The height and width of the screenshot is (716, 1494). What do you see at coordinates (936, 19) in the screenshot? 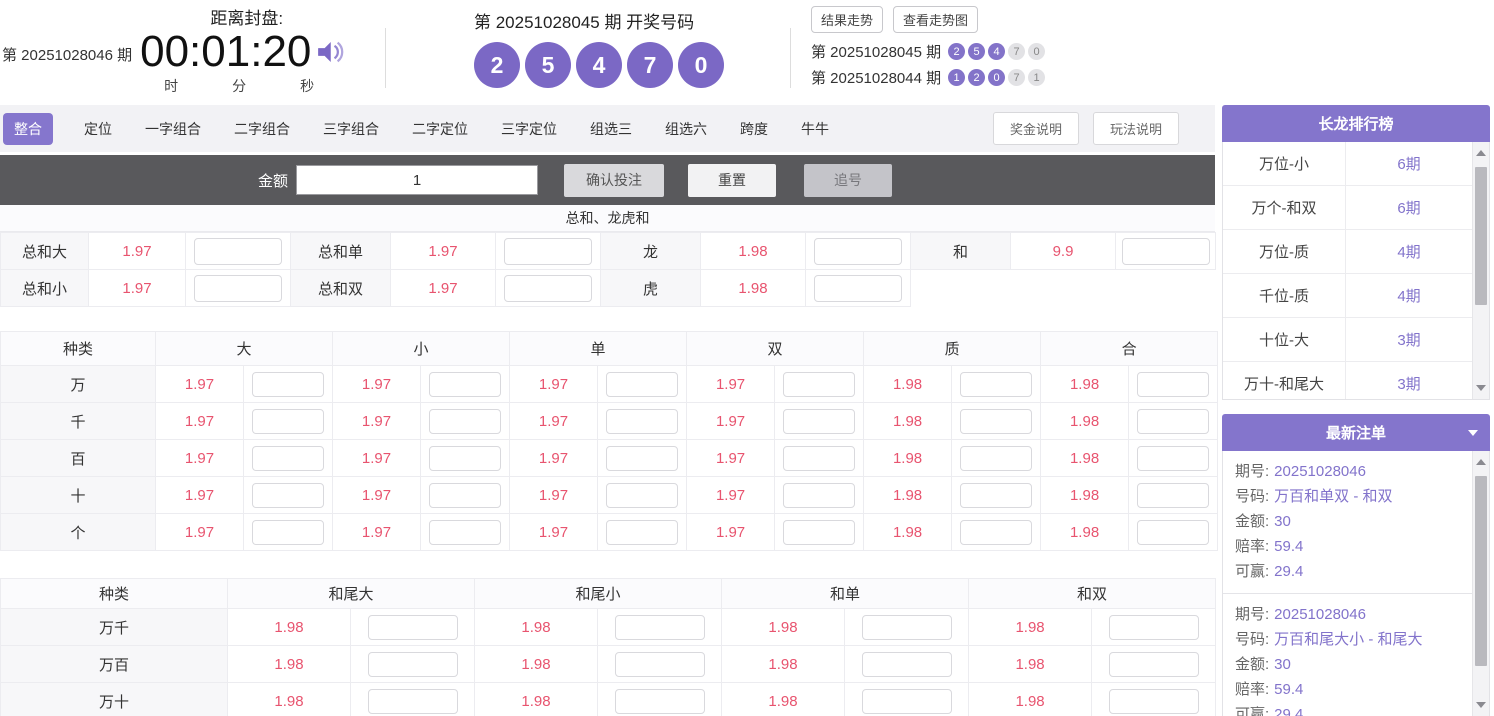
I see `view-trend-chart-button: 查看走势图` at bounding box center [936, 19].